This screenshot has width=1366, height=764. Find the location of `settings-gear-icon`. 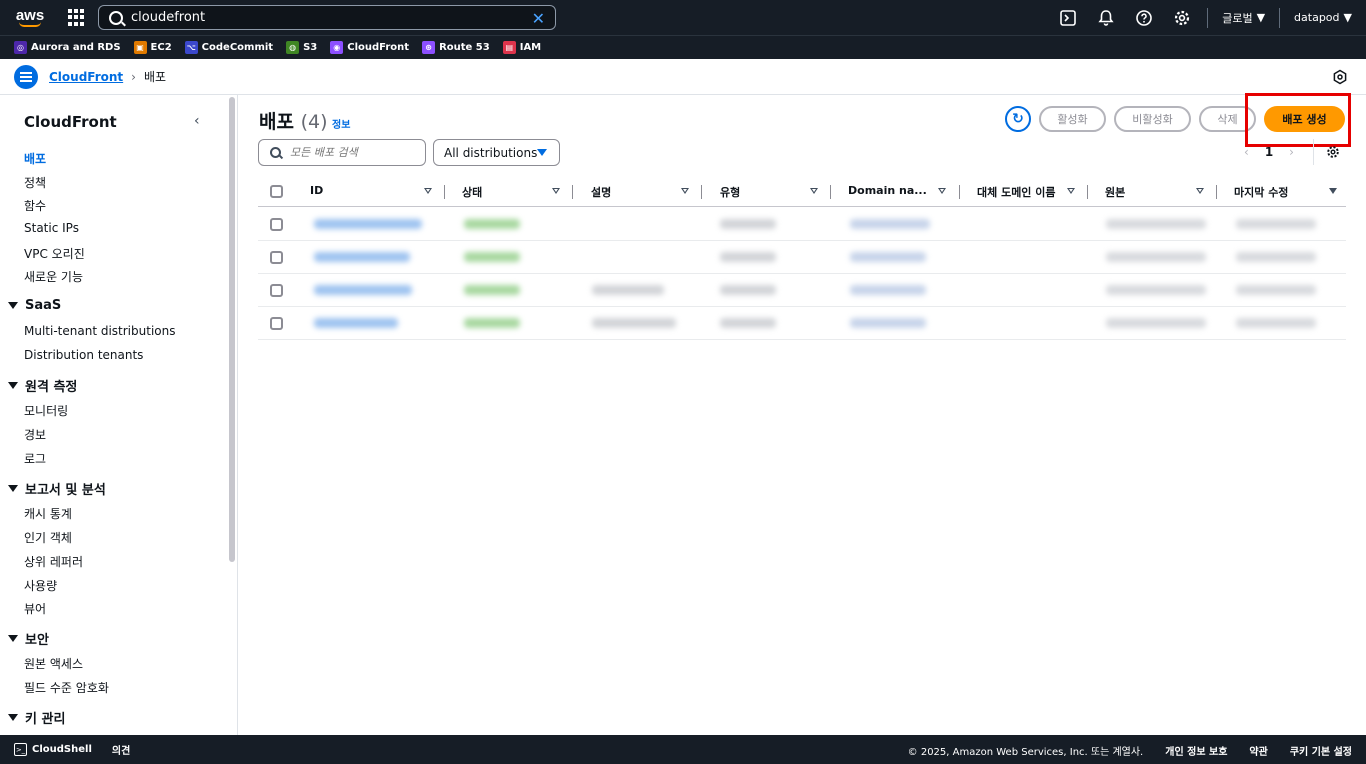

settings-gear-icon is located at coordinates (1182, 18).